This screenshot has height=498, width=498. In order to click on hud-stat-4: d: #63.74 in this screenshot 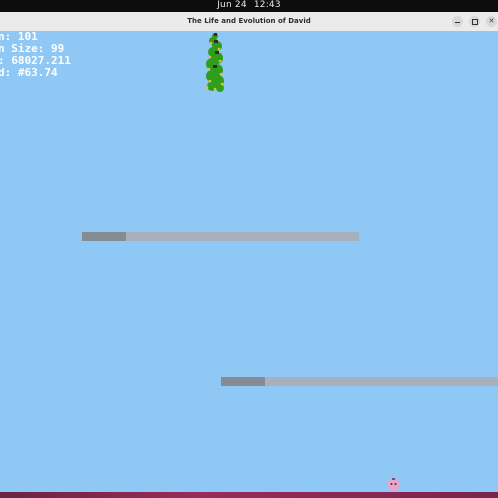, I will do `click(29, 72)`.